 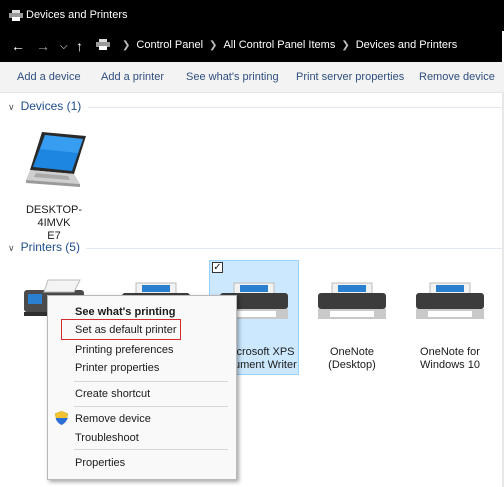 What do you see at coordinates (43, 46) in the screenshot?
I see `forward-arrow-icon: →` at bounding box center [43, 46].